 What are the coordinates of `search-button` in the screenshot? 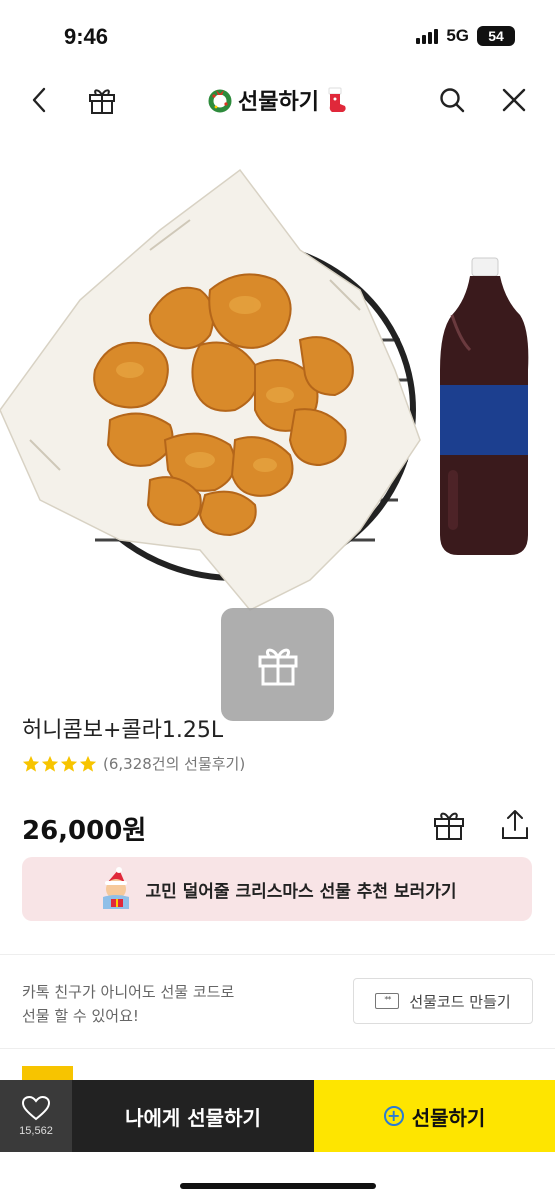 It's located at (452, 100).